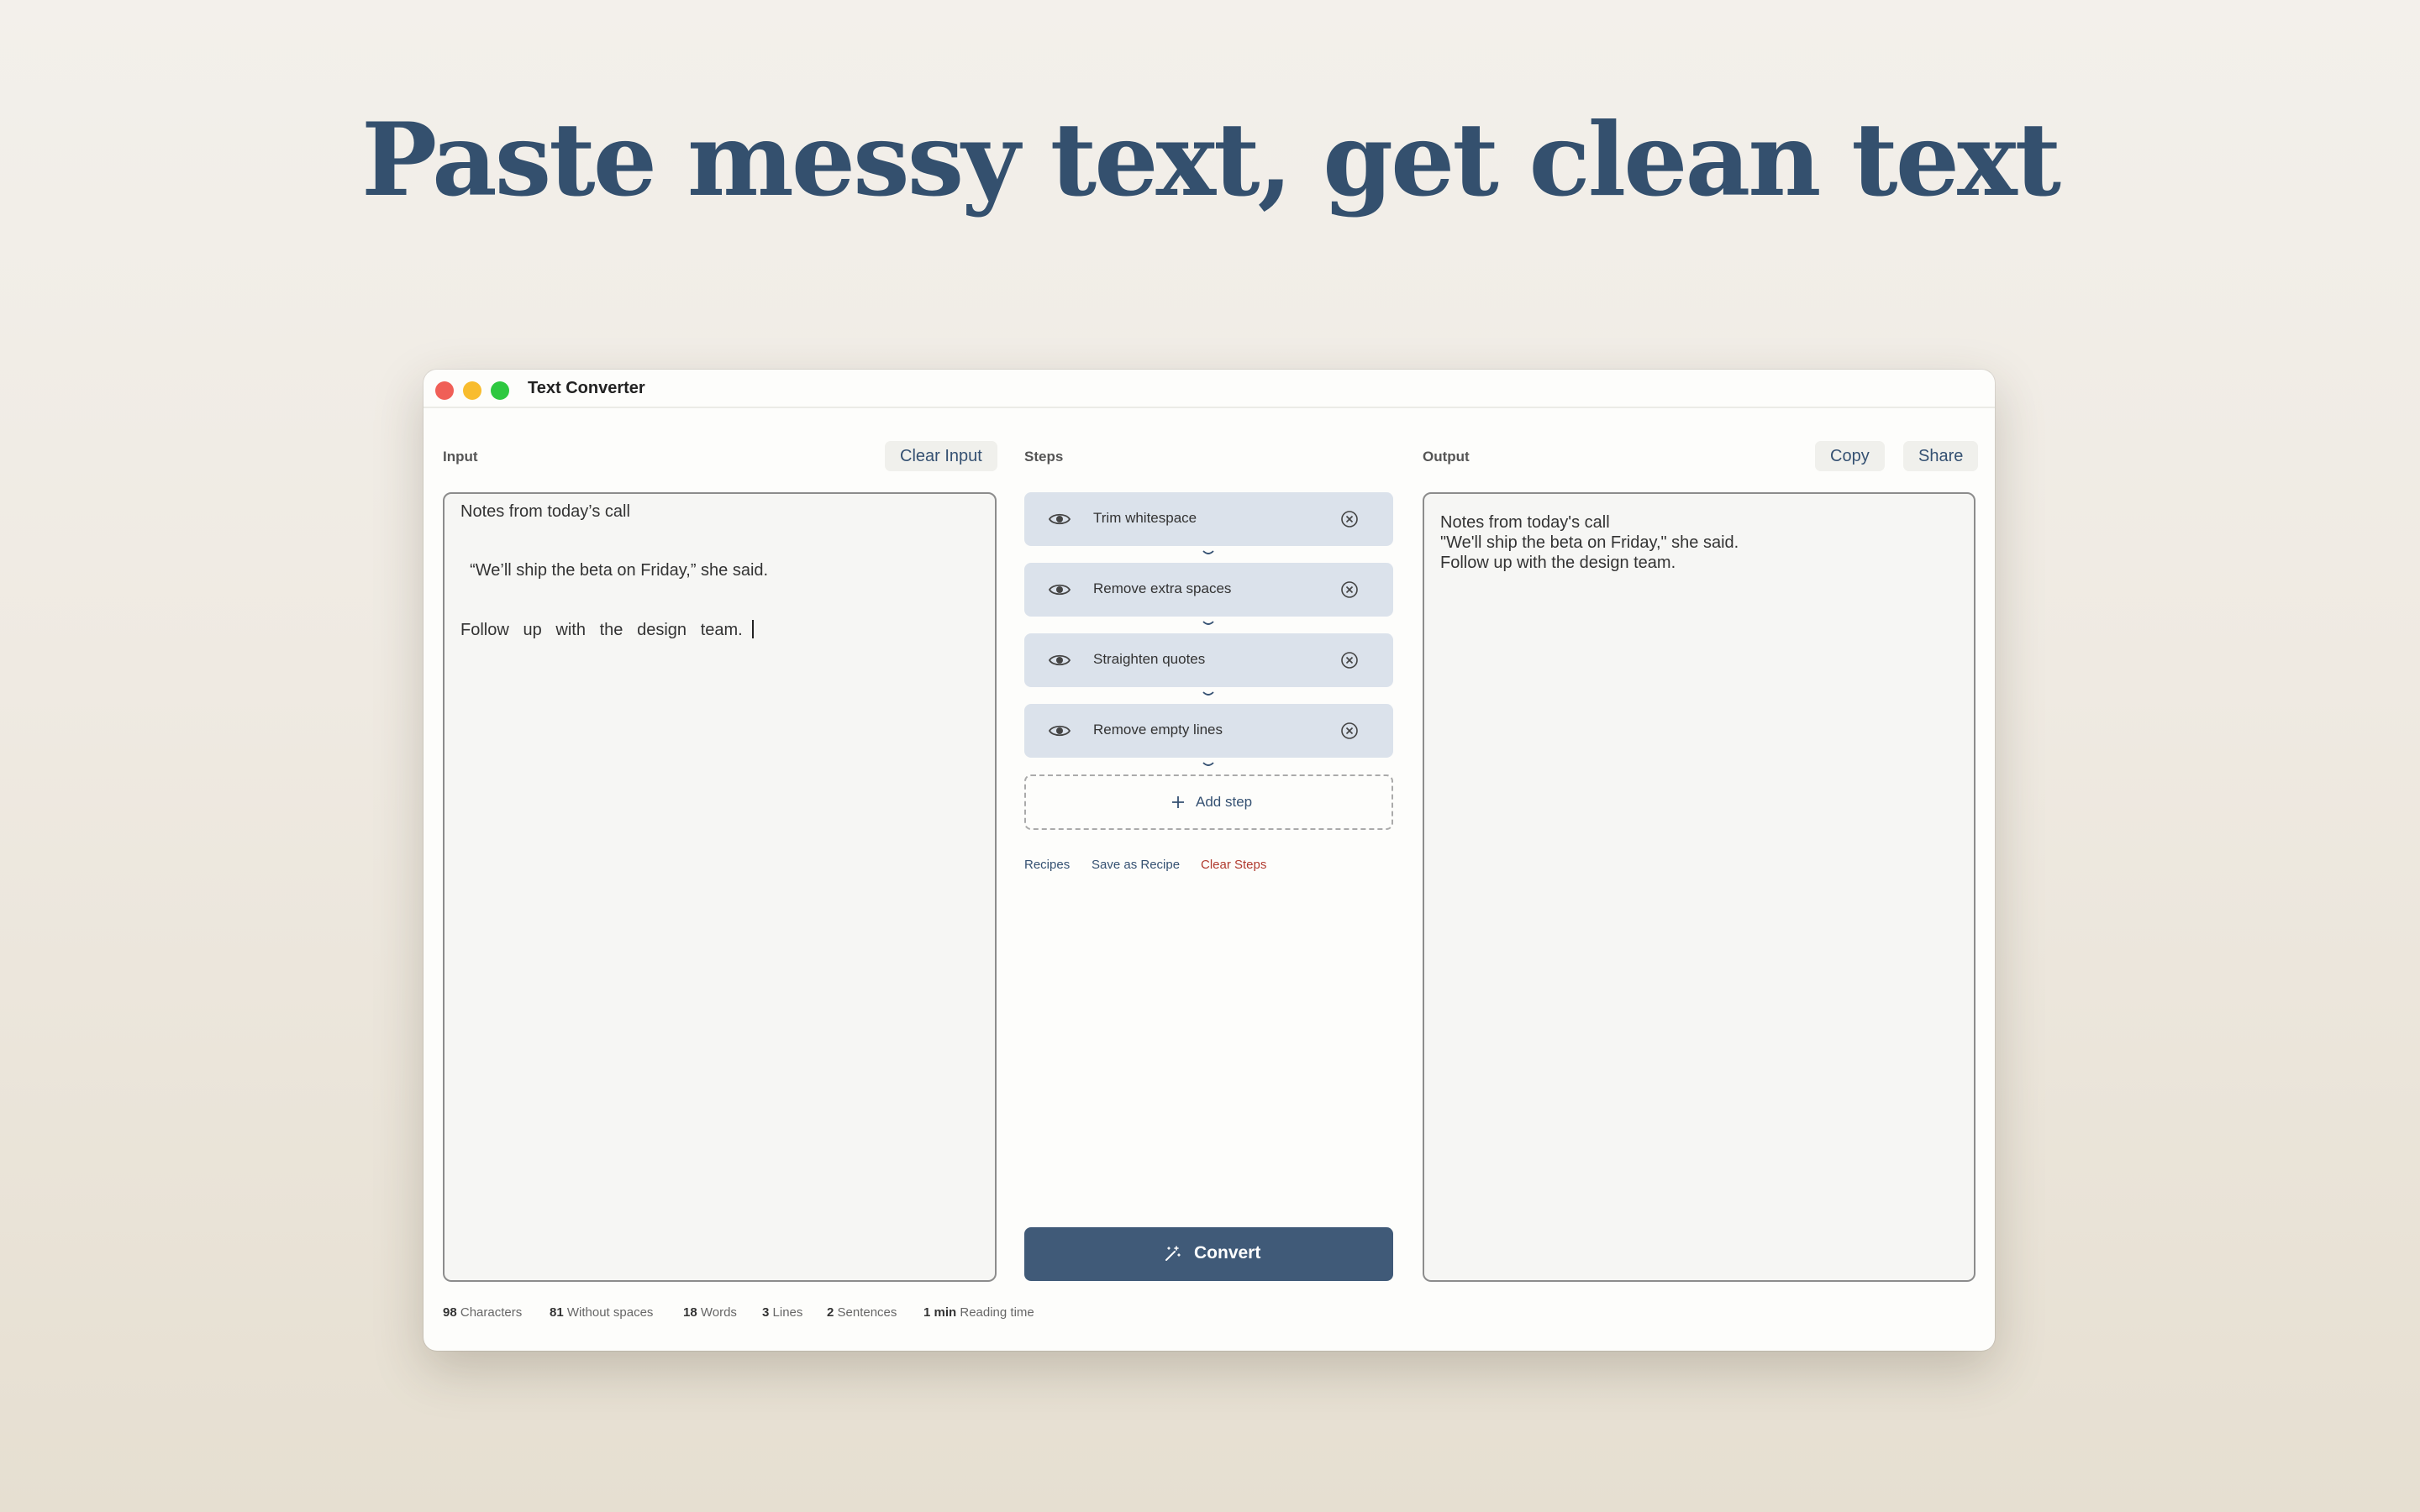 The image size is (2420, 1512). What do you see at coordinates (483, 1312) in the screenshot?
I see `stat-characters: 98 Characters` at bounding box center [483, 1312].